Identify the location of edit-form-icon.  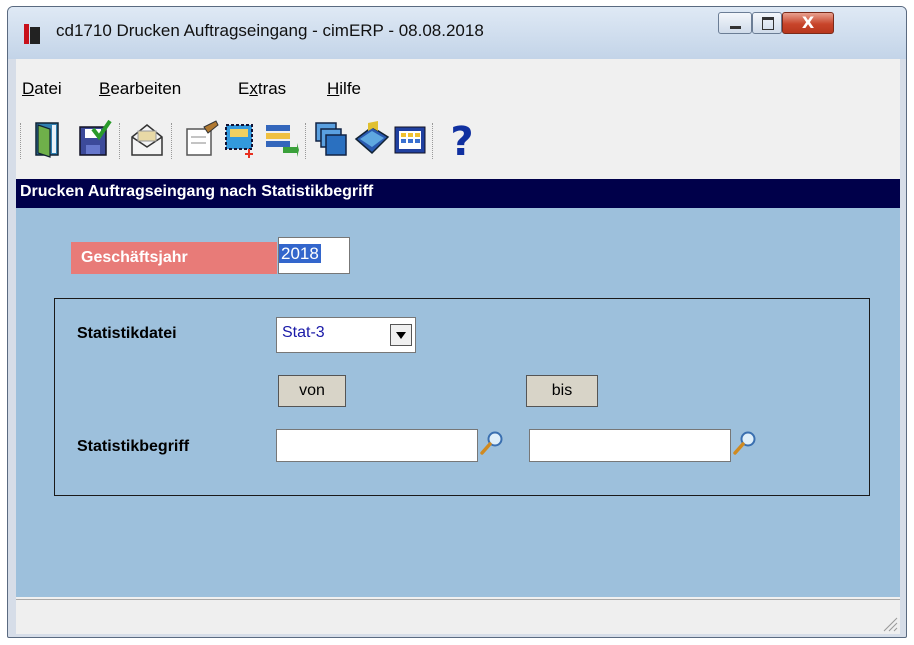
(202, 139).